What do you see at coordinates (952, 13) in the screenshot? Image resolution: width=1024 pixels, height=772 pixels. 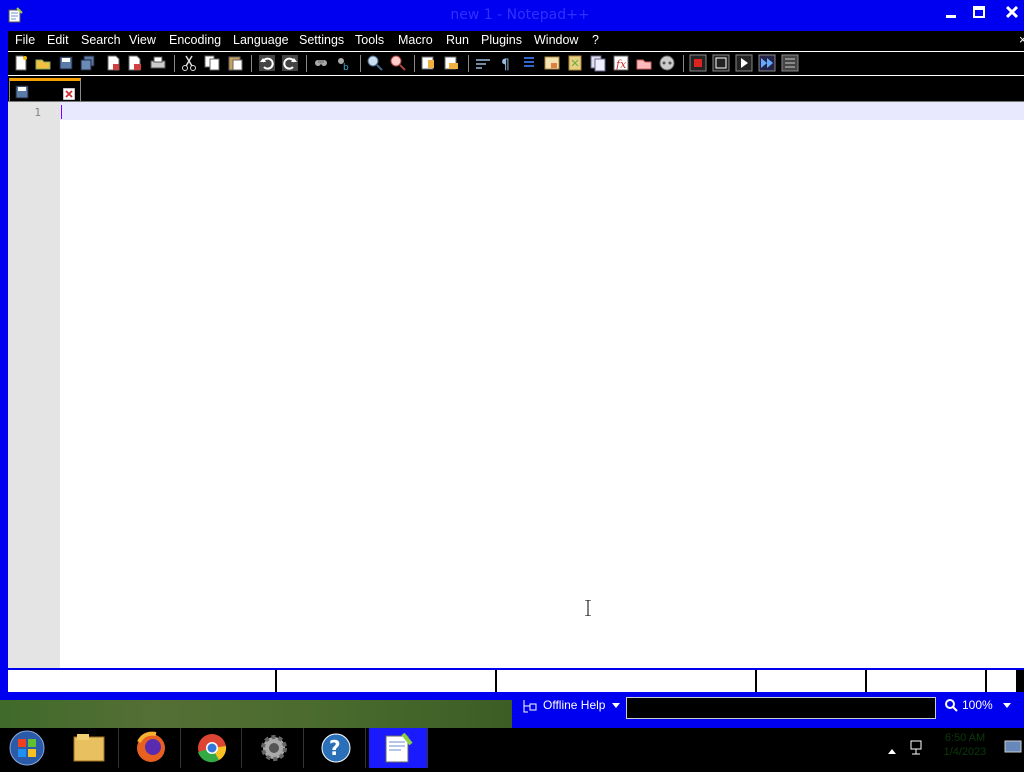 I see `minimize-button` at bounding box center [952, 13].